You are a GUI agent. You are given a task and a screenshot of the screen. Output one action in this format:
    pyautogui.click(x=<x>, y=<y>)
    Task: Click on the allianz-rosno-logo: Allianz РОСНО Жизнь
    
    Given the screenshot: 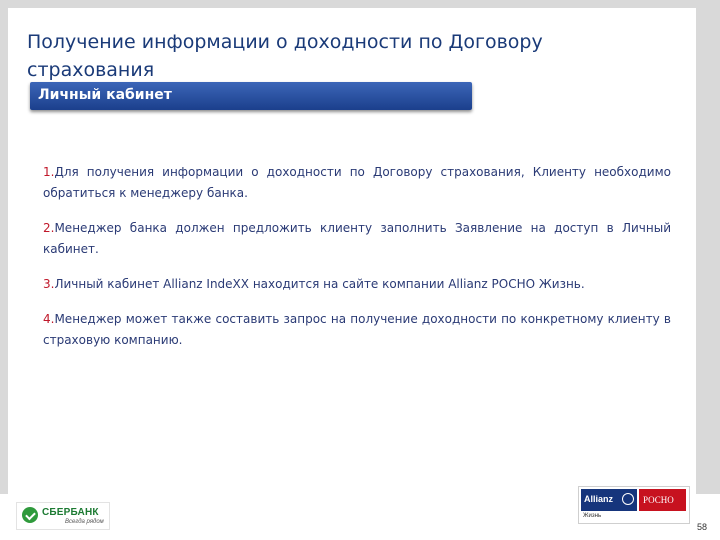 What is the action you would take?
    pyautogui.click(x=634, y=505)
    